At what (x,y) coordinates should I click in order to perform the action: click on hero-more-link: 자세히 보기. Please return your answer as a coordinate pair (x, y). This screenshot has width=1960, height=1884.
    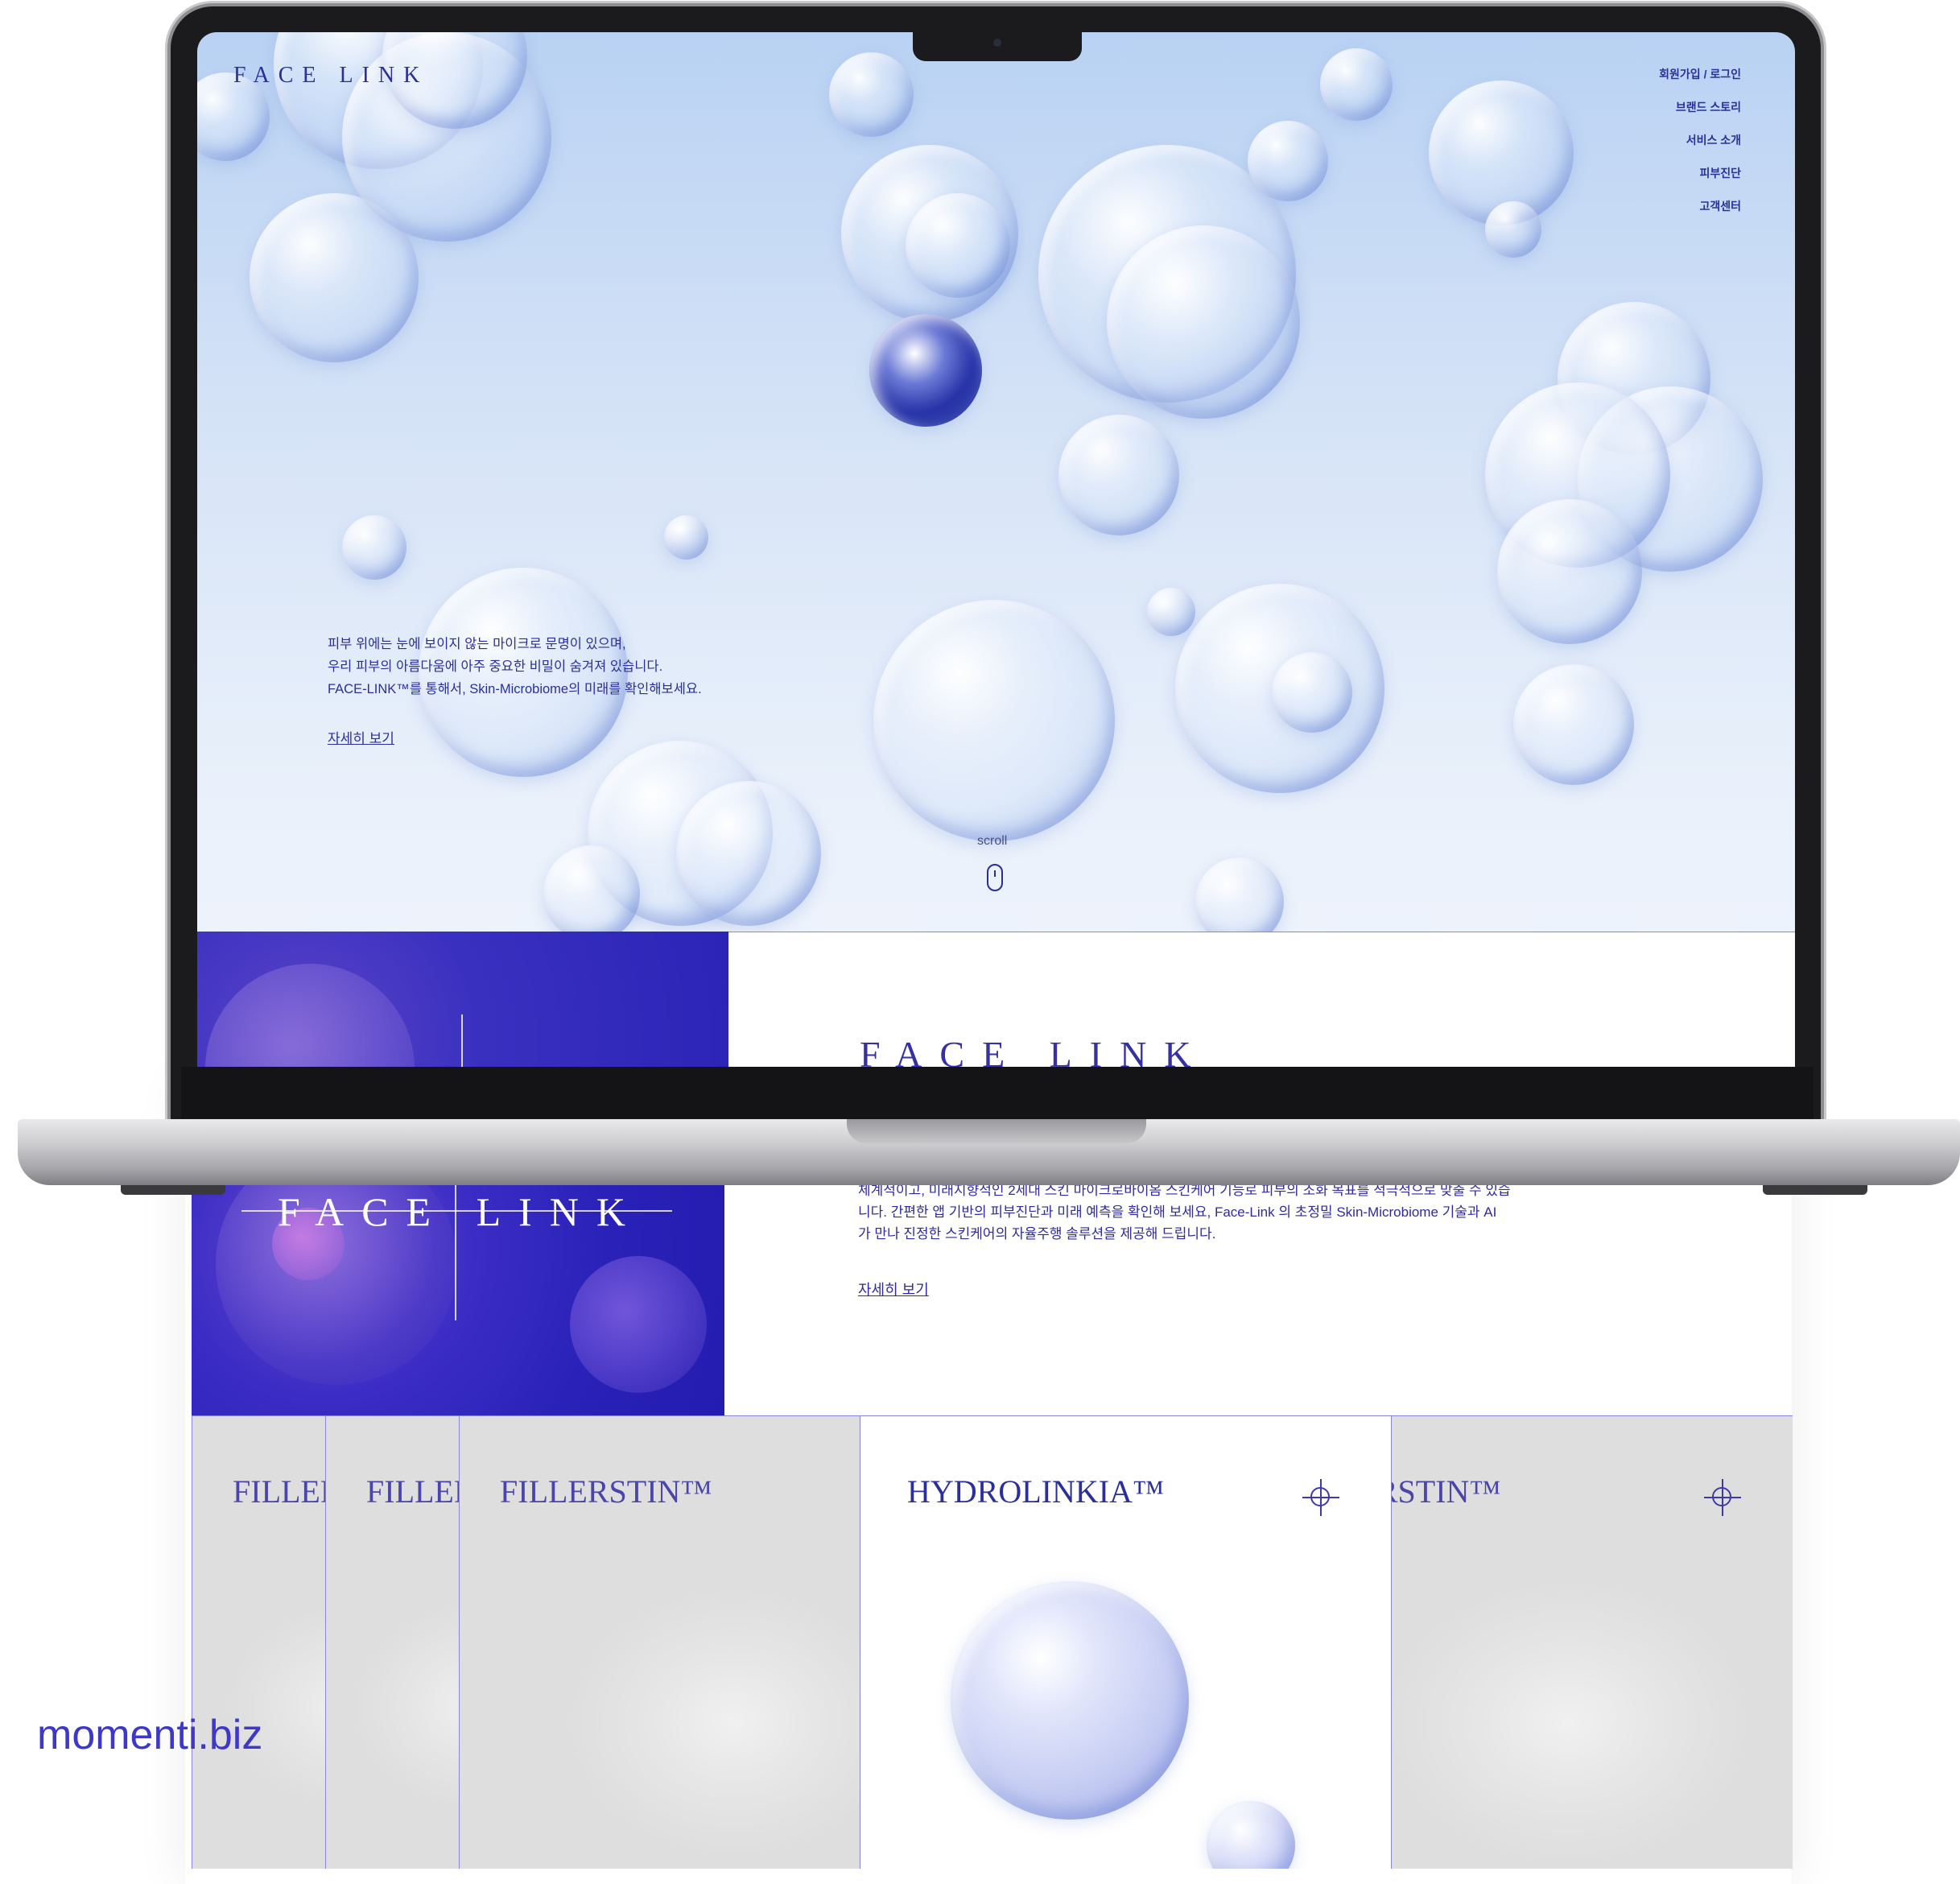
    Looking at the image, I should click on (361, 737).